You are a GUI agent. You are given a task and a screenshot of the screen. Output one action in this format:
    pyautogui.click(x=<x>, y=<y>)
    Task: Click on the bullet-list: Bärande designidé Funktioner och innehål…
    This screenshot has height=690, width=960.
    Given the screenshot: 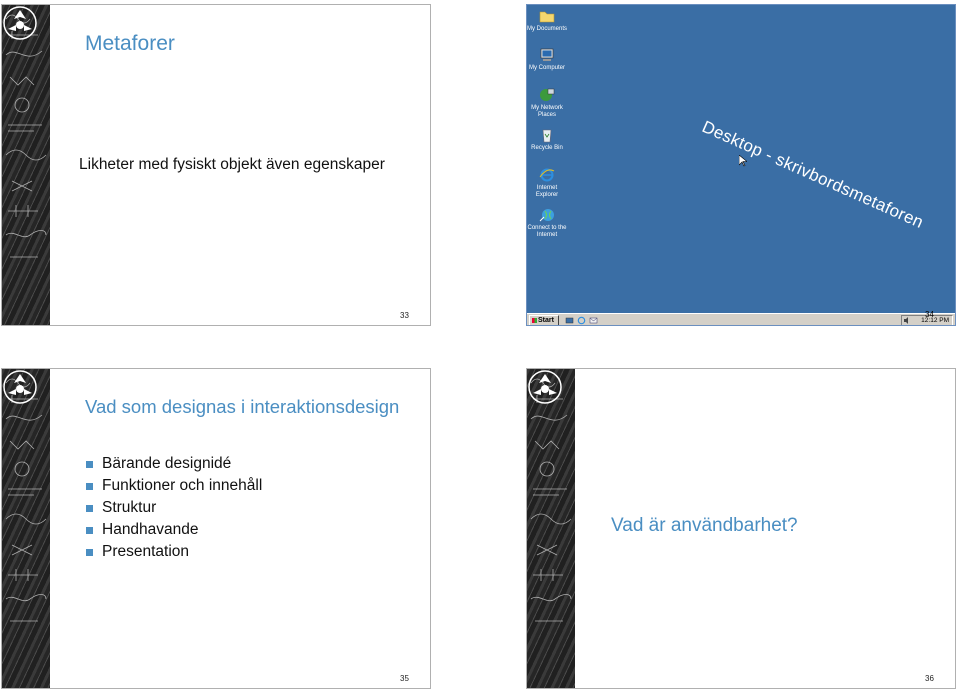 What is the action you would take?
    pyautogui.click(x=174, y=508)
    